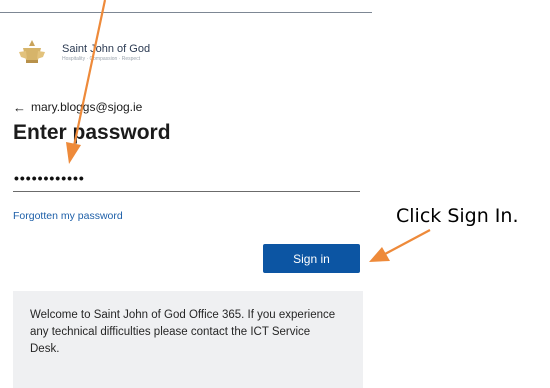  What do you see at coordinates (186, 12) in the screenshot?
I see `divider-line` at bounding box center [186, 12].